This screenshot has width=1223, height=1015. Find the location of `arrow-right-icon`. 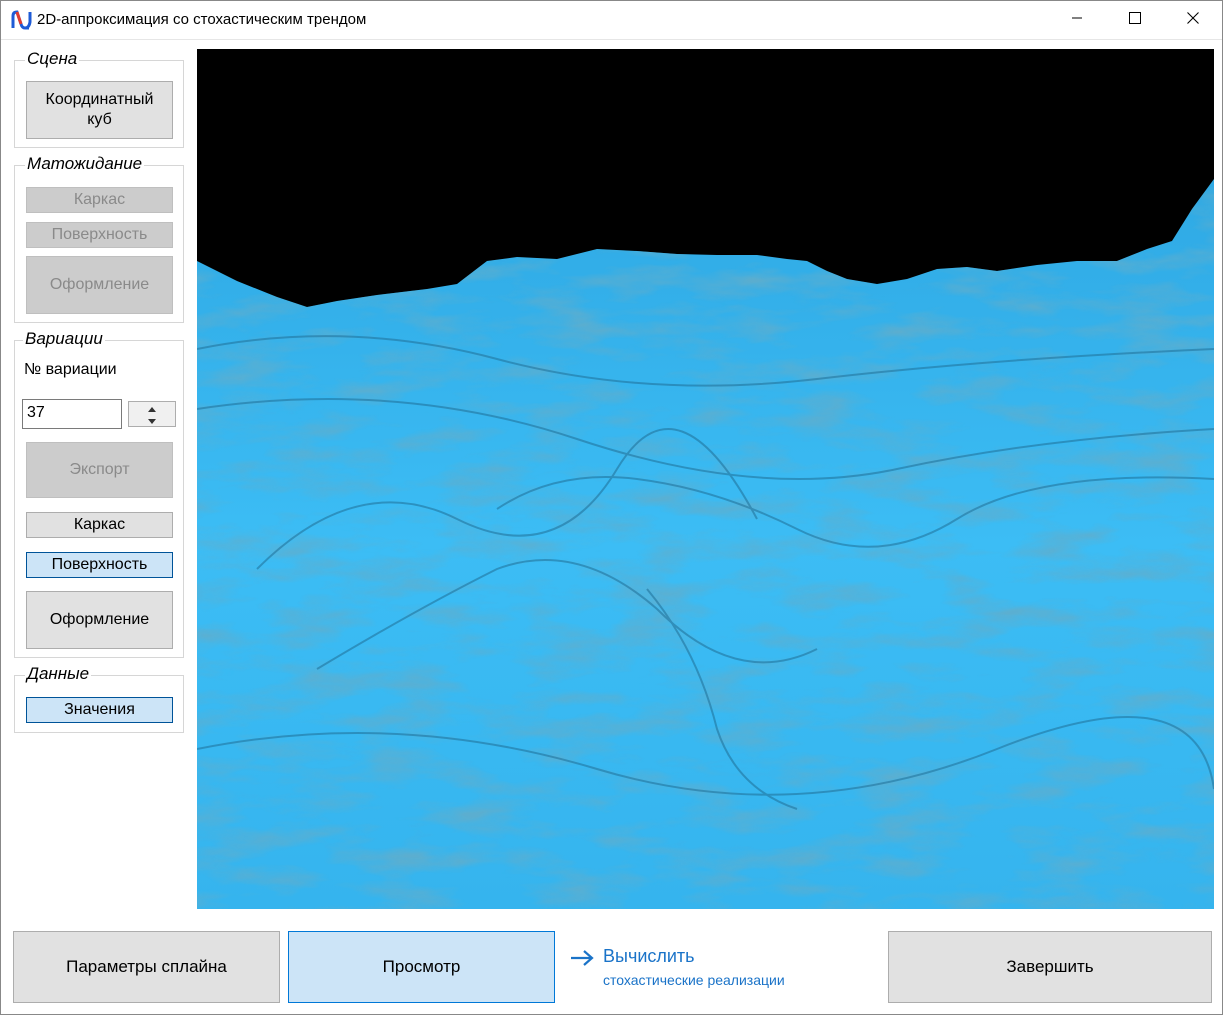

arrow-right-icon is located at coordinates (582, 960).